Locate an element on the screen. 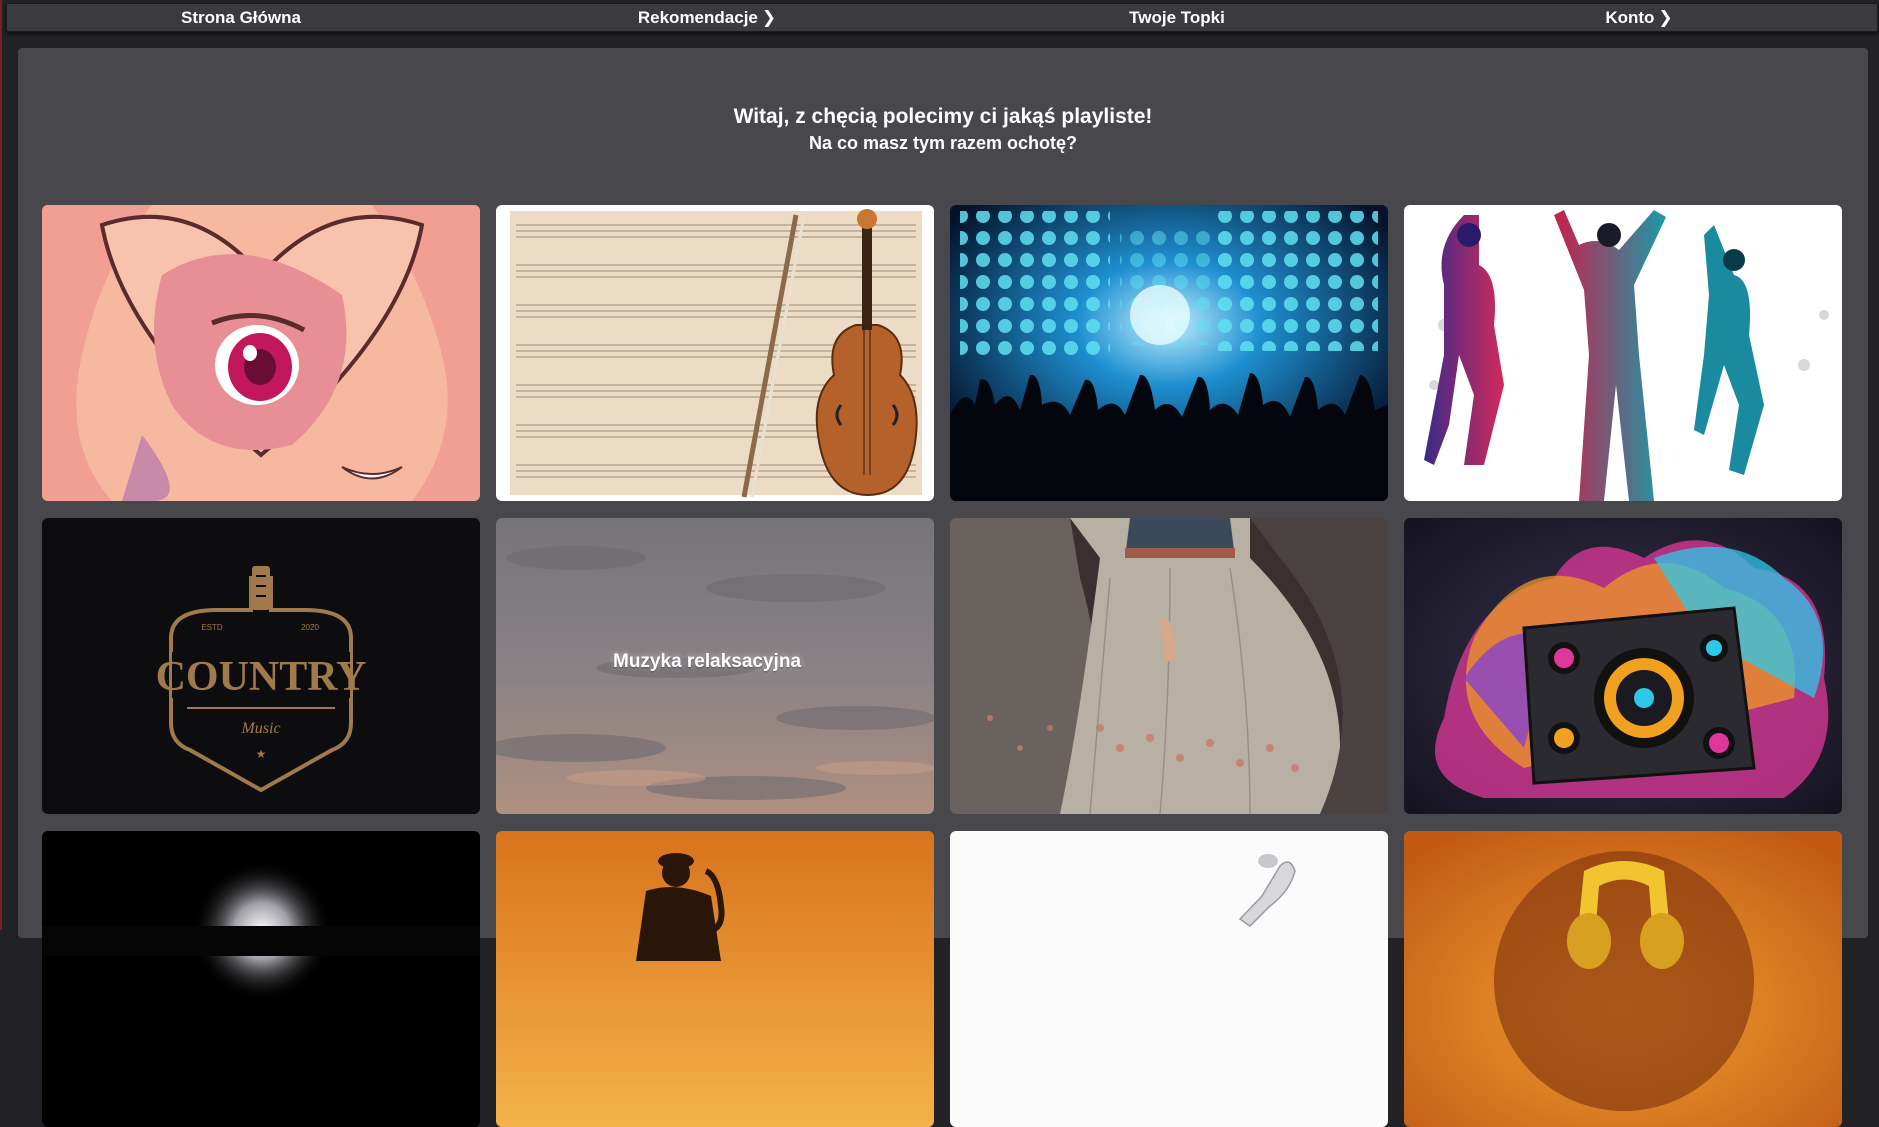 This screenshot has width=1879, height=1127. nav-account-label: Konto is located at coordinates (1630, 17).